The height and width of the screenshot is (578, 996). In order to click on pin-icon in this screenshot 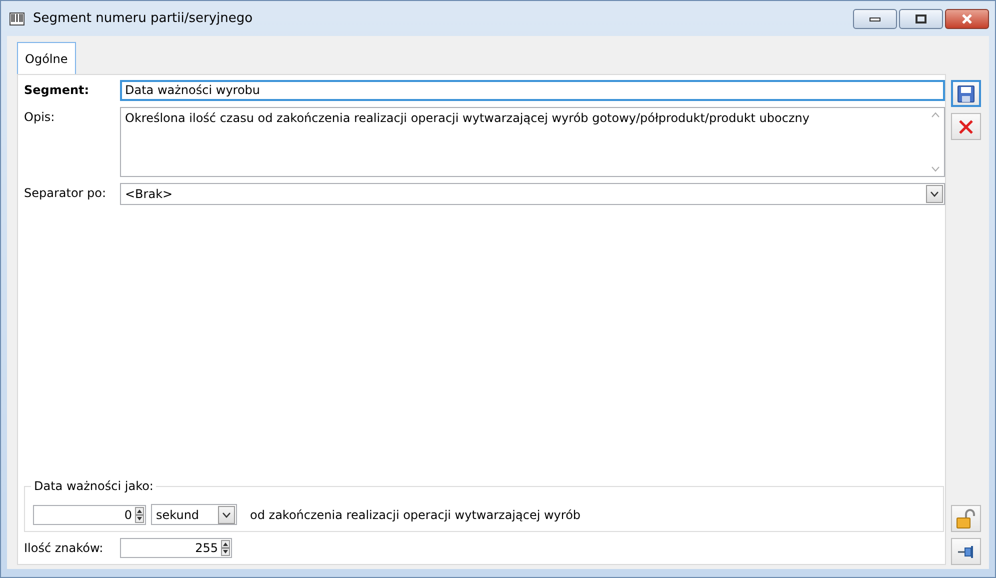, I will do `click(966, 551)`.